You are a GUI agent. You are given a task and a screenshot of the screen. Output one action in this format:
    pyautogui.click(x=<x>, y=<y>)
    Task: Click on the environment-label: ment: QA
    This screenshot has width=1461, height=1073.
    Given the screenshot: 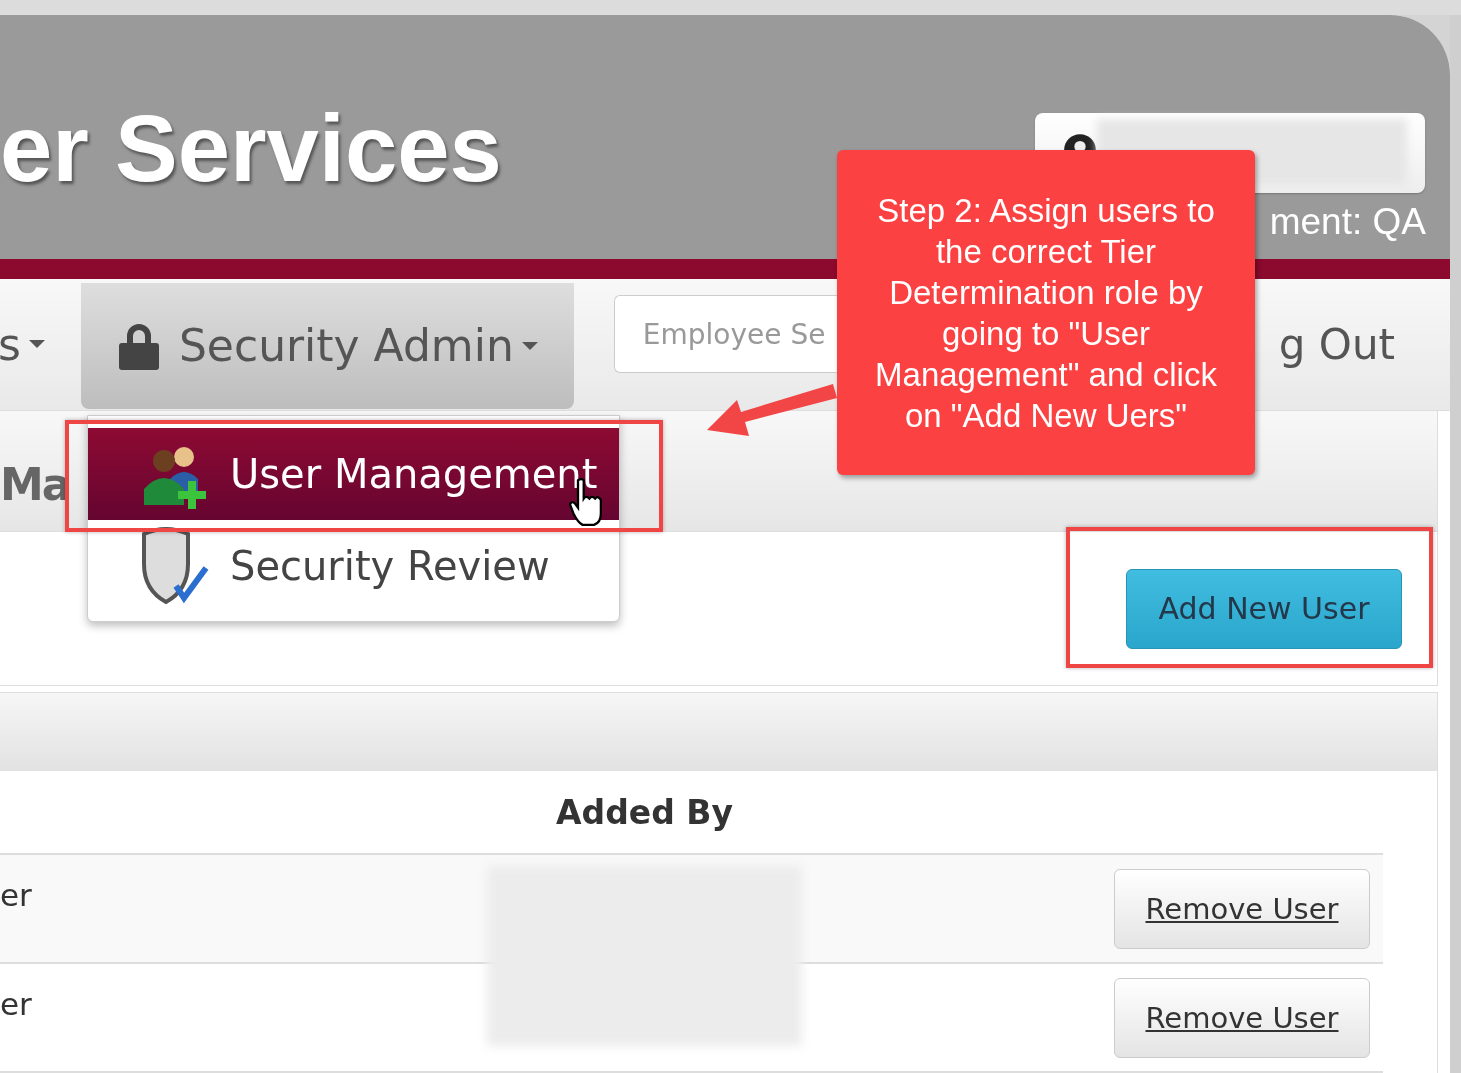 What is the action you would take?
    pyautogui.click(x=1347, y=222)
    